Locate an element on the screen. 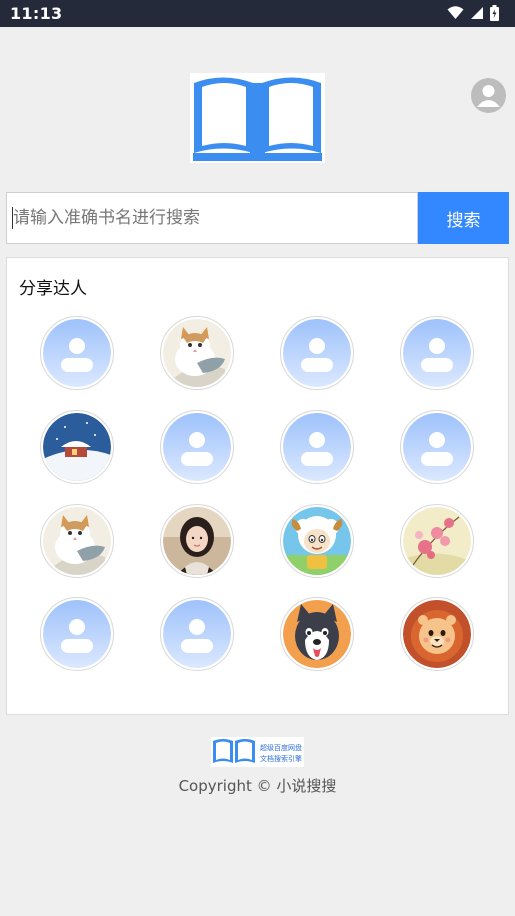 The image size is (515, 916). book-logo-icon is located at coordinates (257, 119).